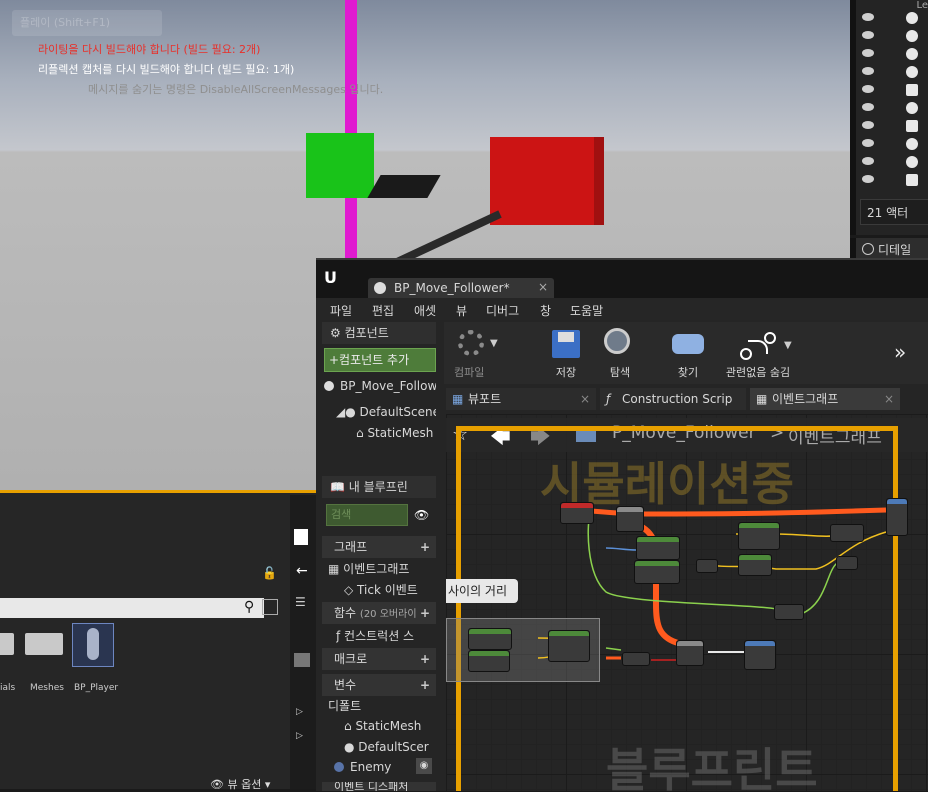 The width and height of the screenshot is (928, 792). Describe the element at coordinates (755, 565) in the screenshot. I see `normalize-node` at that location.